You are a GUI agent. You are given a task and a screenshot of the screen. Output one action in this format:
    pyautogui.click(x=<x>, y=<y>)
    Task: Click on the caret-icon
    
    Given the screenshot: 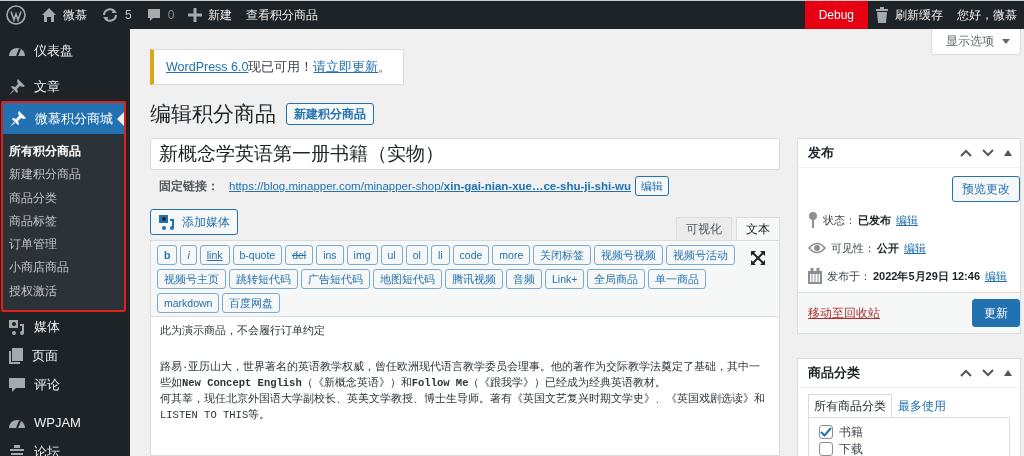 What is the action you would take?
    pyautogui.click(x=1006, y=41)
    